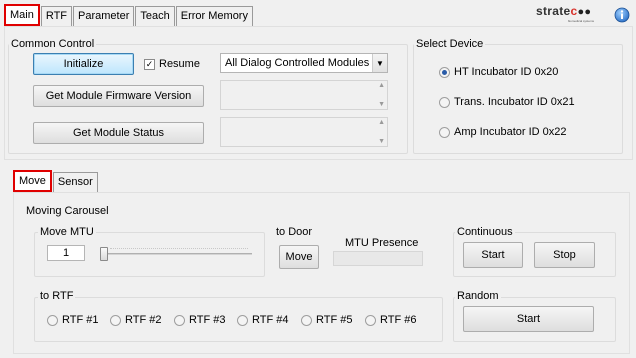  I want to click on rtf-radio-4: RTF #4, so click(262, 320).